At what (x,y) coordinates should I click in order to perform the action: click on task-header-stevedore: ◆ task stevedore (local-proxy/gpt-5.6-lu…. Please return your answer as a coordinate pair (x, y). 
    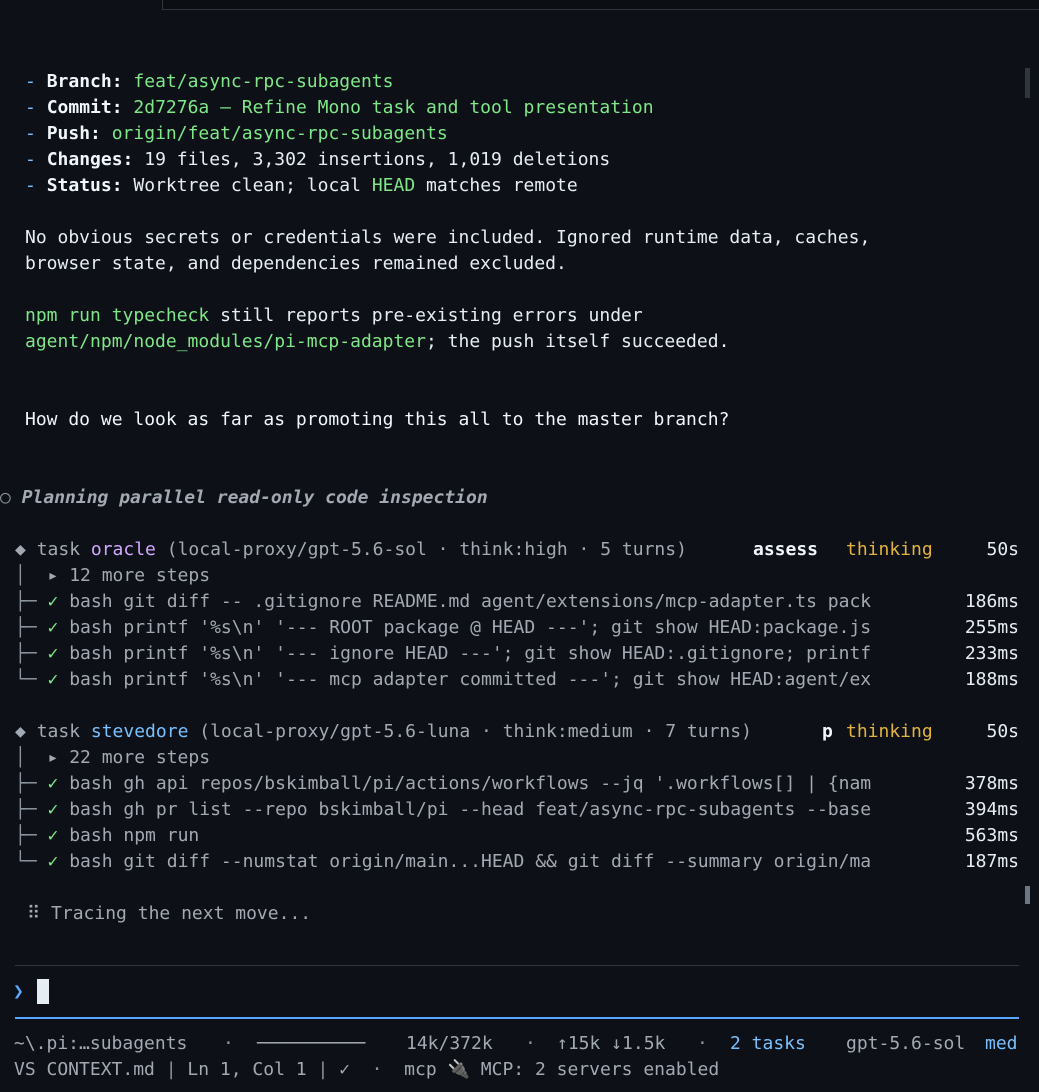
    Looking at the image, I should click on (383, 732).